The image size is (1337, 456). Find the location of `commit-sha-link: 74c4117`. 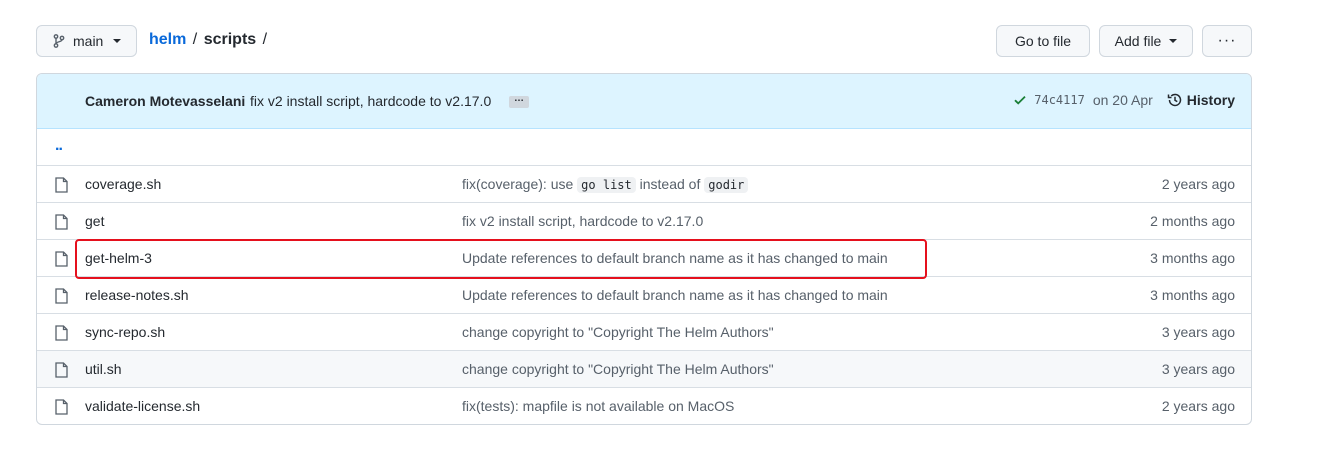

commit-sha-link: 74c4117 is located at coordinates (1059, 100).